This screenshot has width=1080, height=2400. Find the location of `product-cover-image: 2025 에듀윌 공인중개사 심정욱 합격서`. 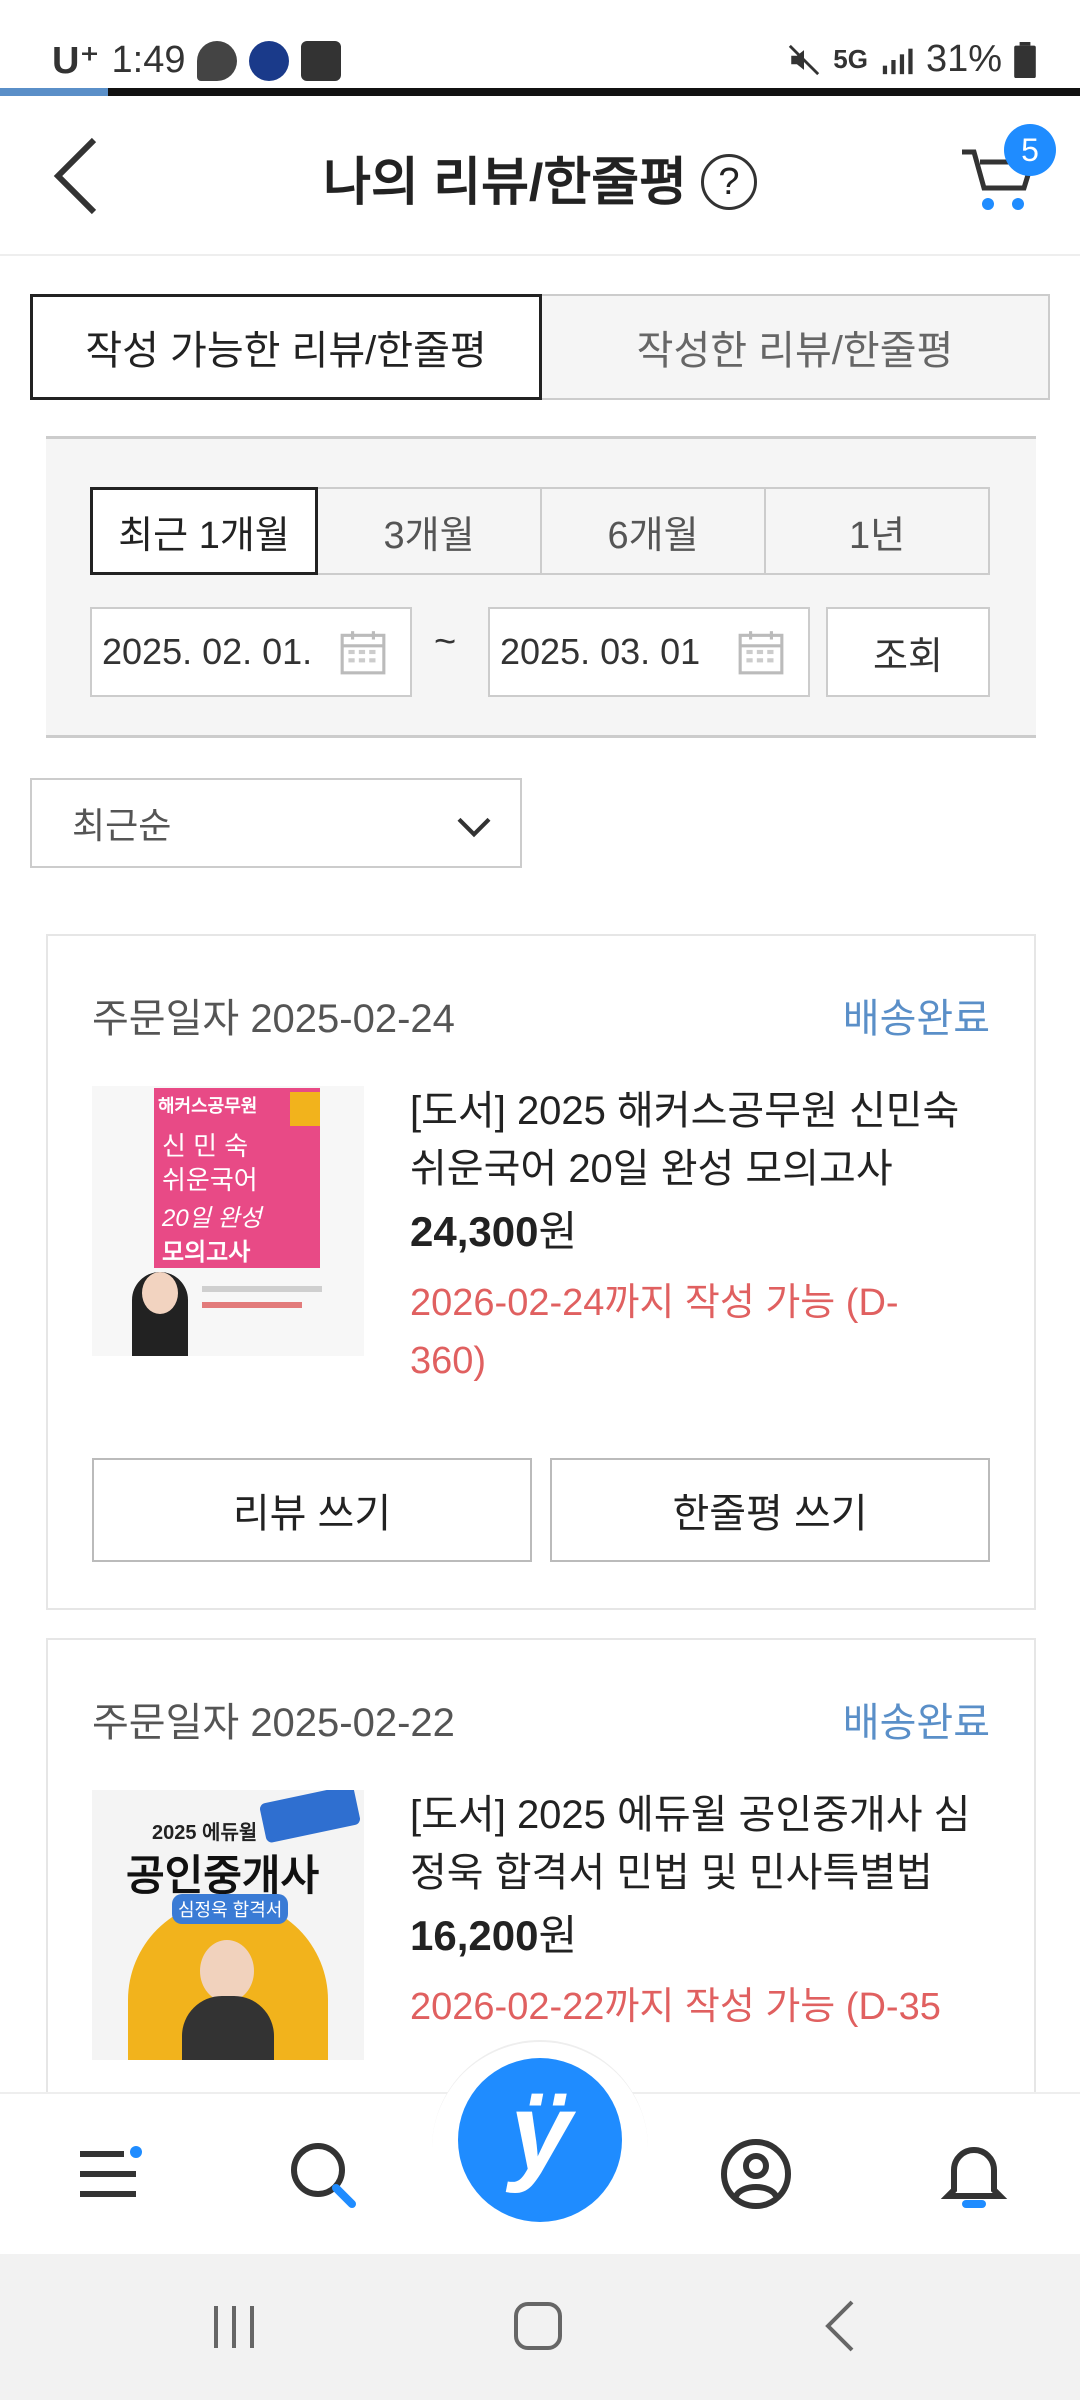

product-cover-image: 2025 에듀윌 공인중개사 심정욱 합격서 is located at coordinates (228, 1925).